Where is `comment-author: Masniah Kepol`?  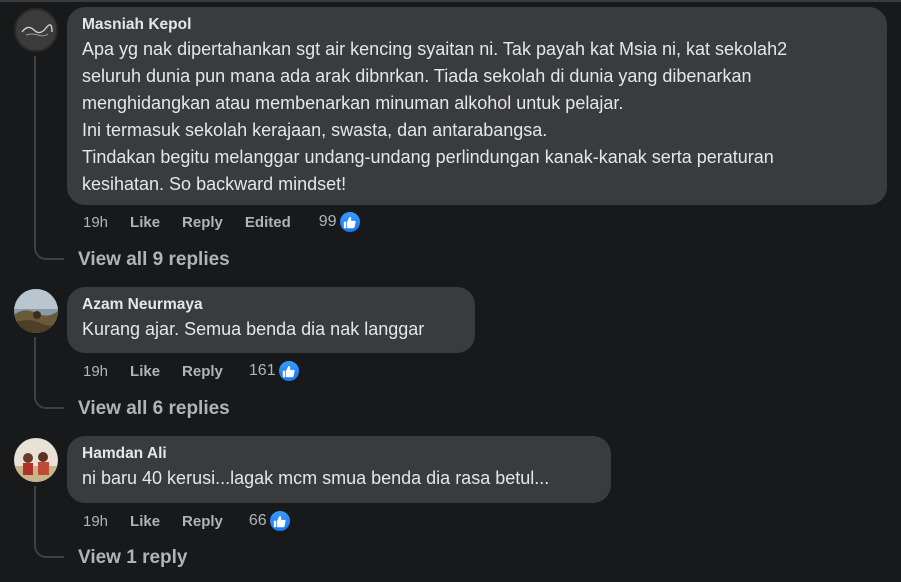 comment-author: Masniah Kepol is located at coordinates (477, 25).